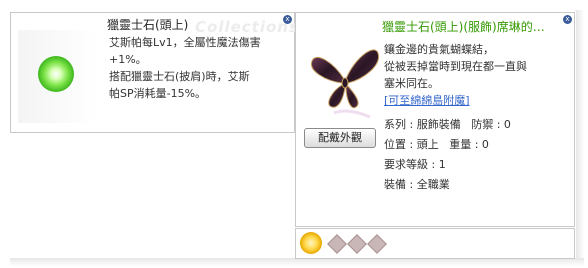 This screenshot has width=588, height=268. I want to click on card-slot-panel, so click(435, 243).